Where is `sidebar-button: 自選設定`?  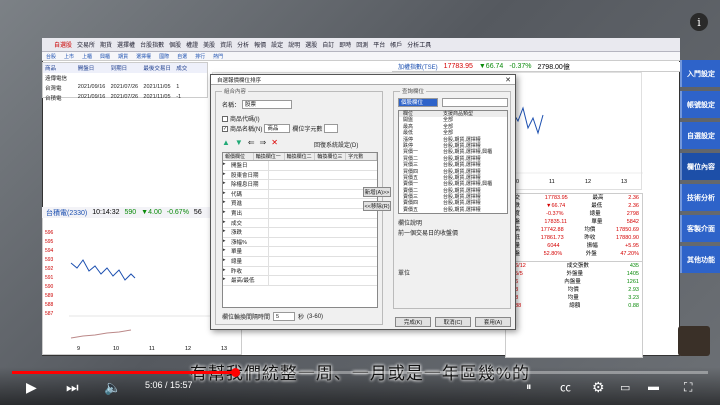 sidebar-button: 自選設定 is located at coordinates (700, 135).